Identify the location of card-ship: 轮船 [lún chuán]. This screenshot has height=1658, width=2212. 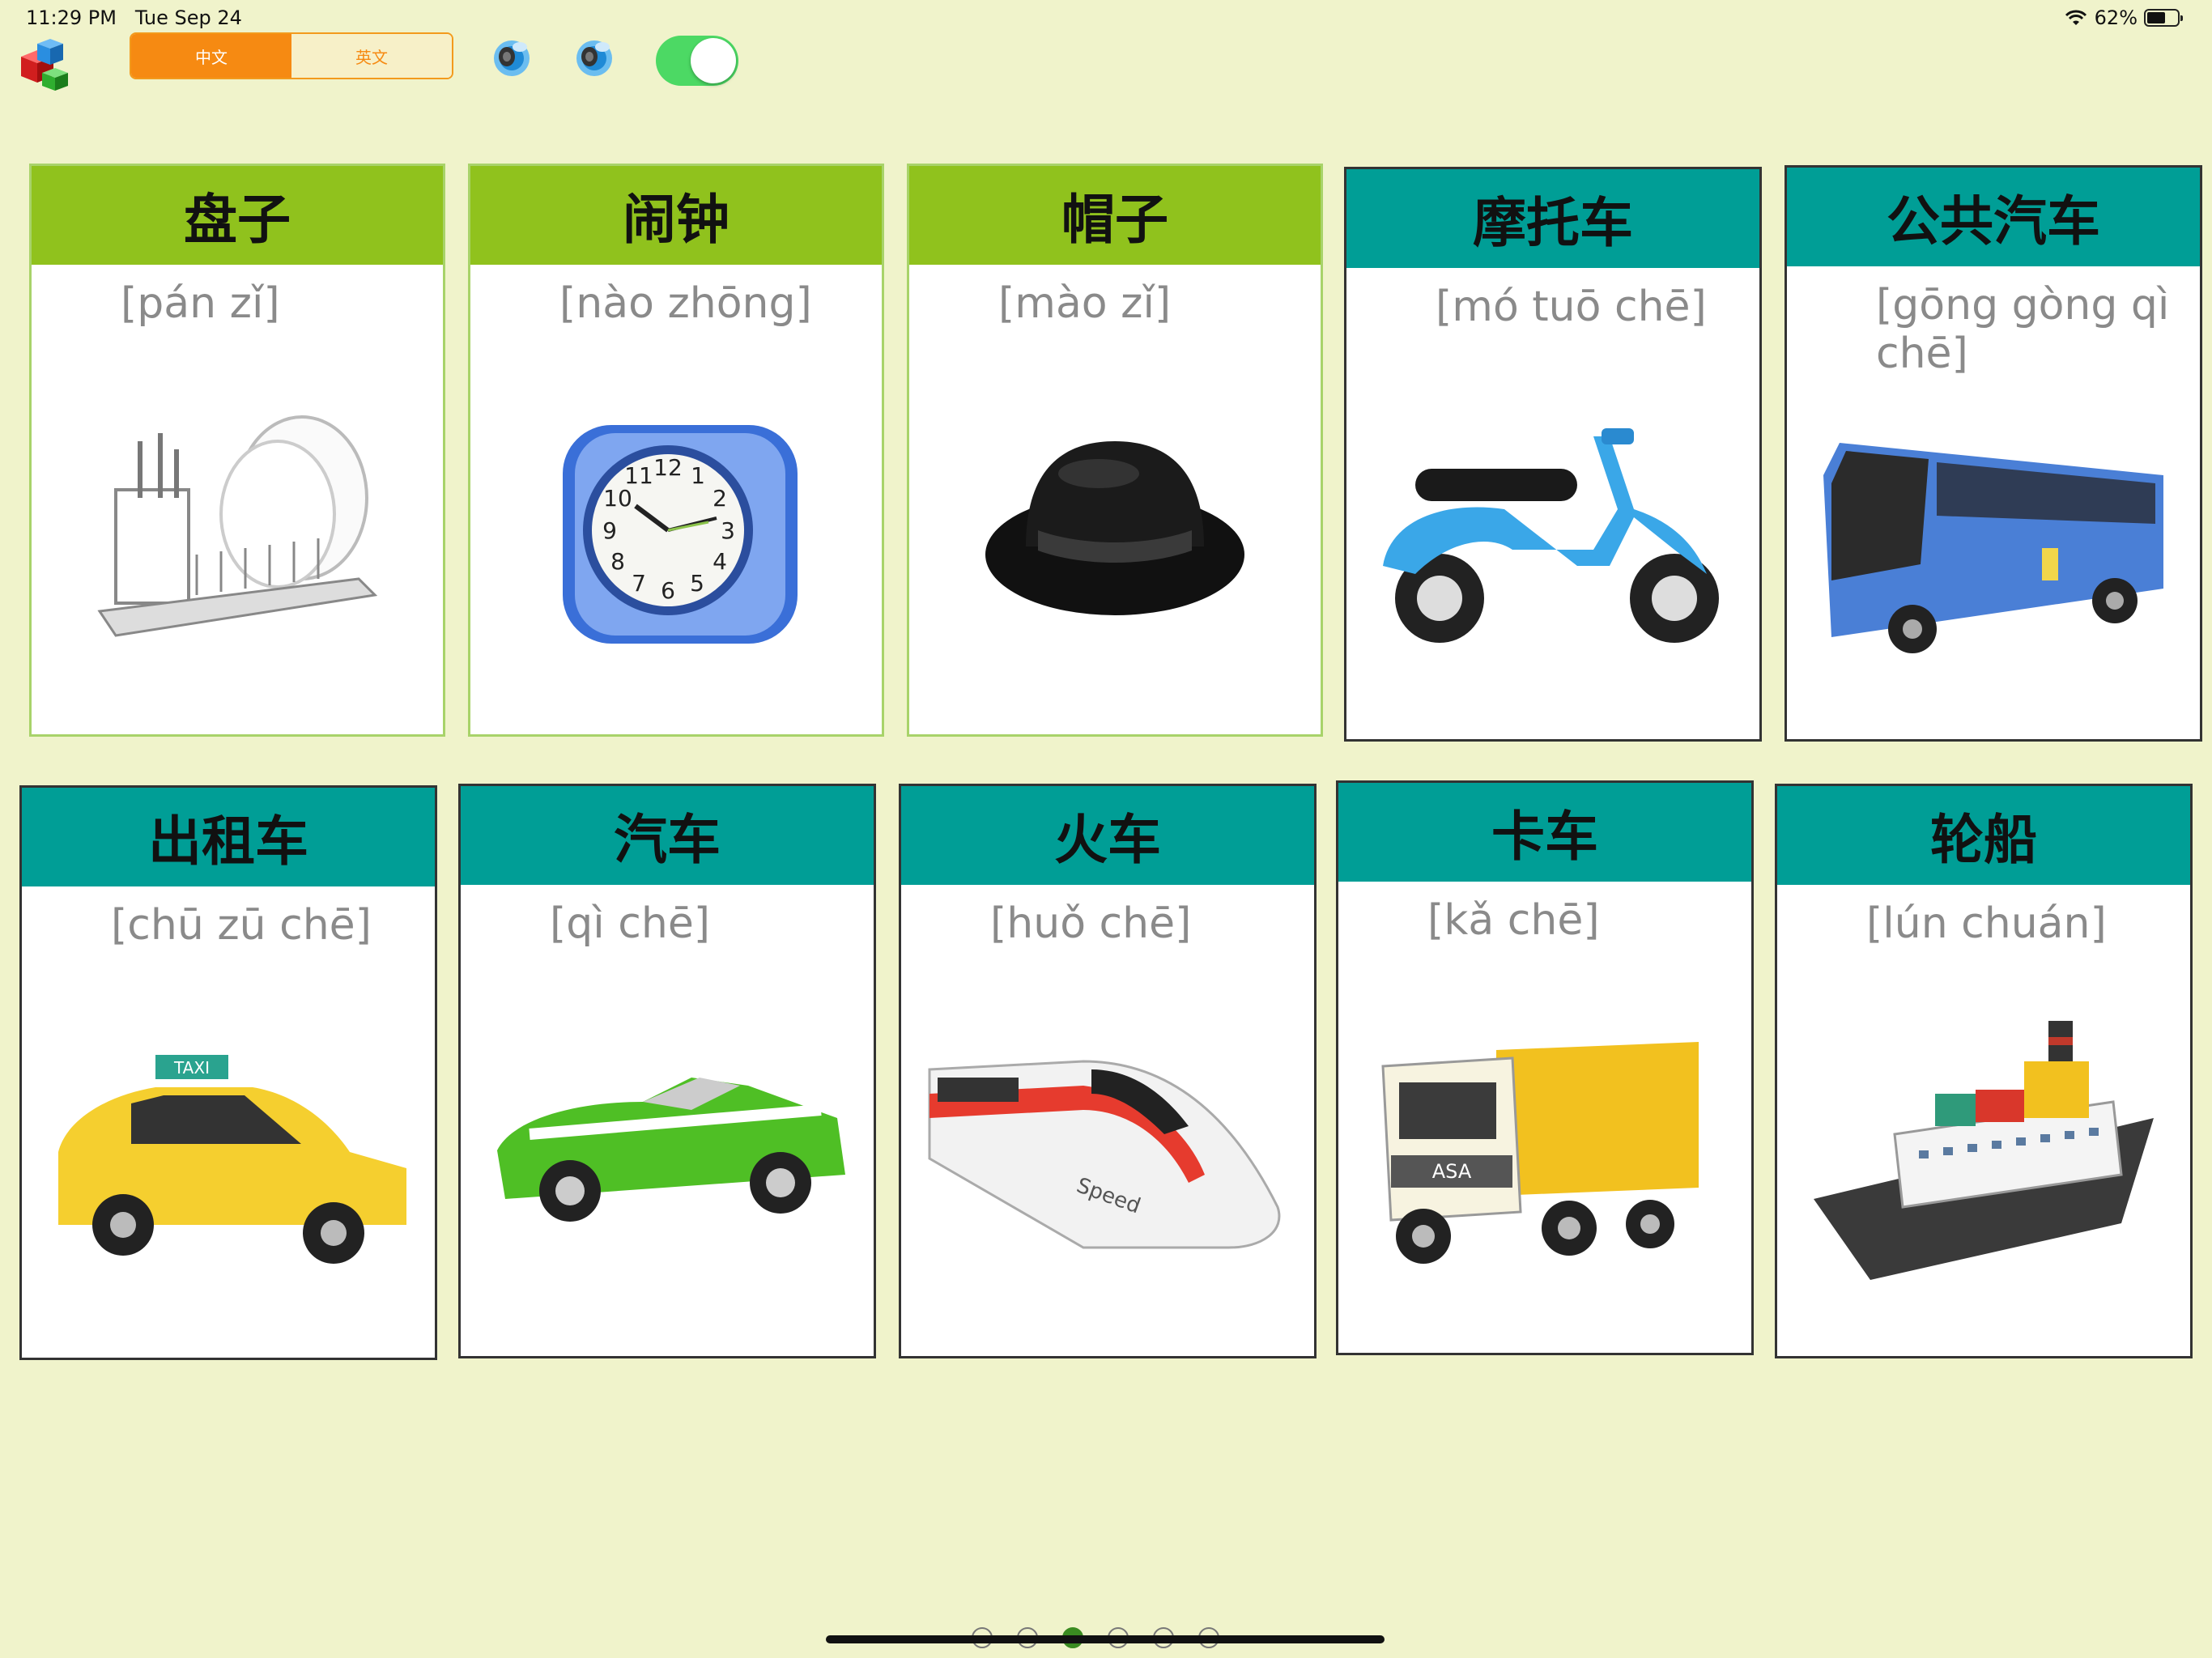
(1984, 1071).